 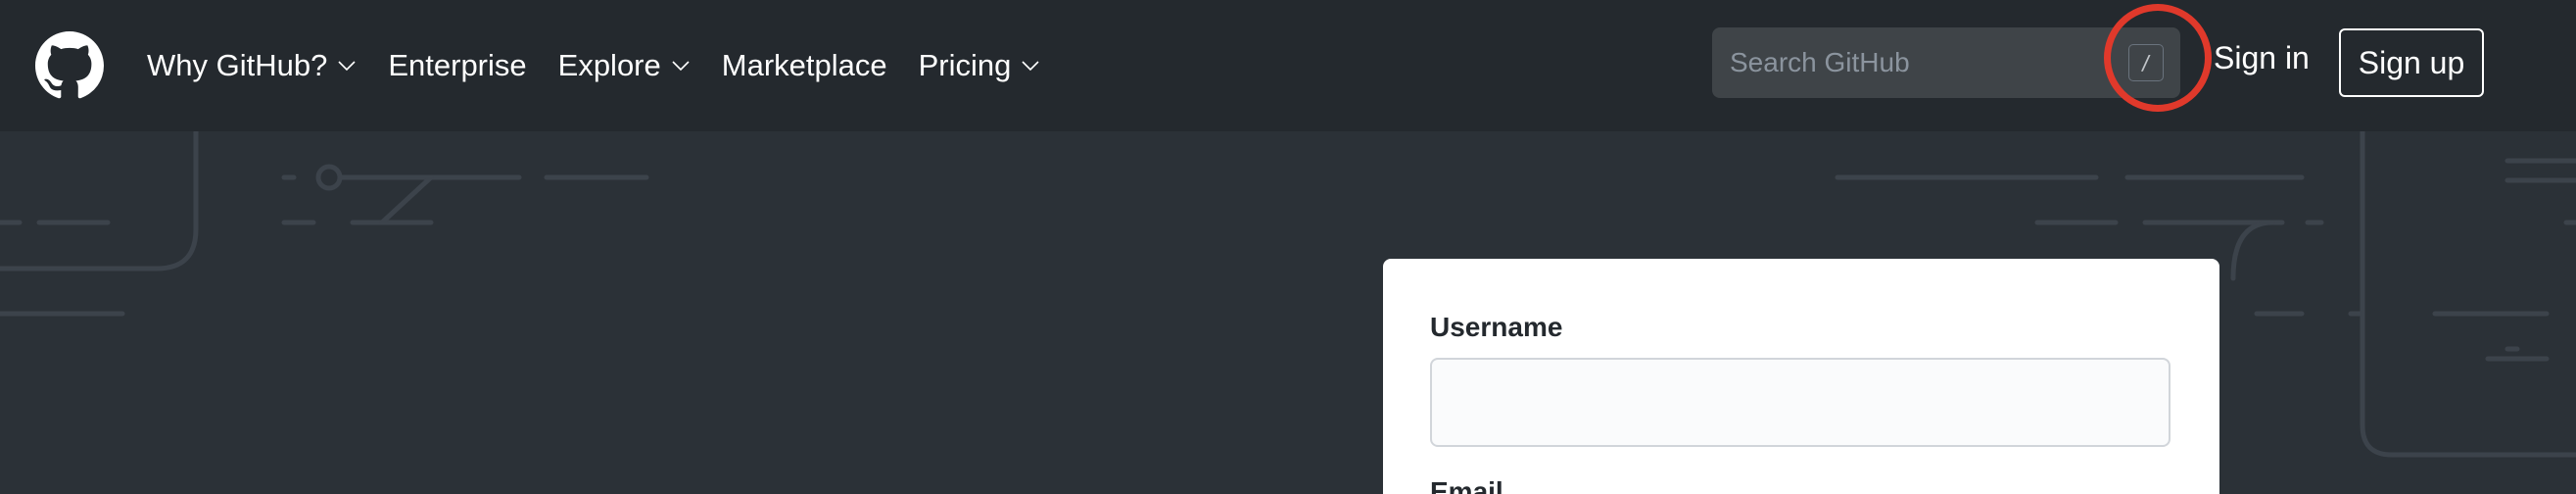 What do you see at coordinates (1497, 327) in the screenshot?
I see `username-label: Username` at bounding box center [1497, 327].